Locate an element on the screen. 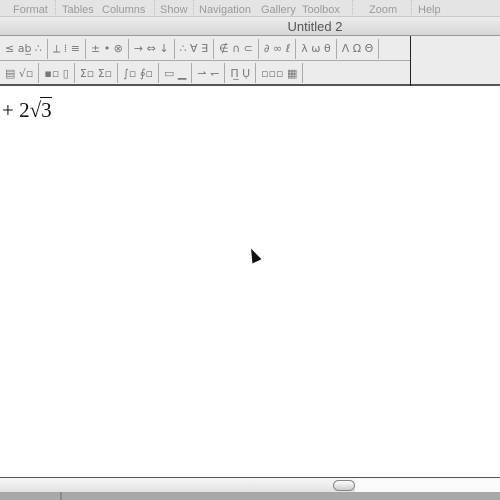 This screenshot has height=500, width=500. menu-gallery: Gallery is located at coordinates (278, 10).